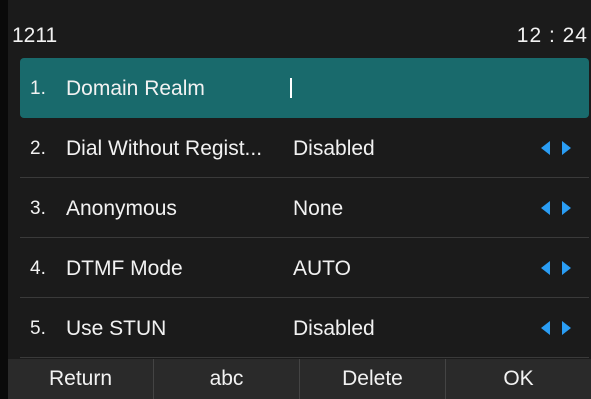 Image resolution: width=591 pixels, height=399 pixels. I want to click on text-cursor, so click(291, 88).